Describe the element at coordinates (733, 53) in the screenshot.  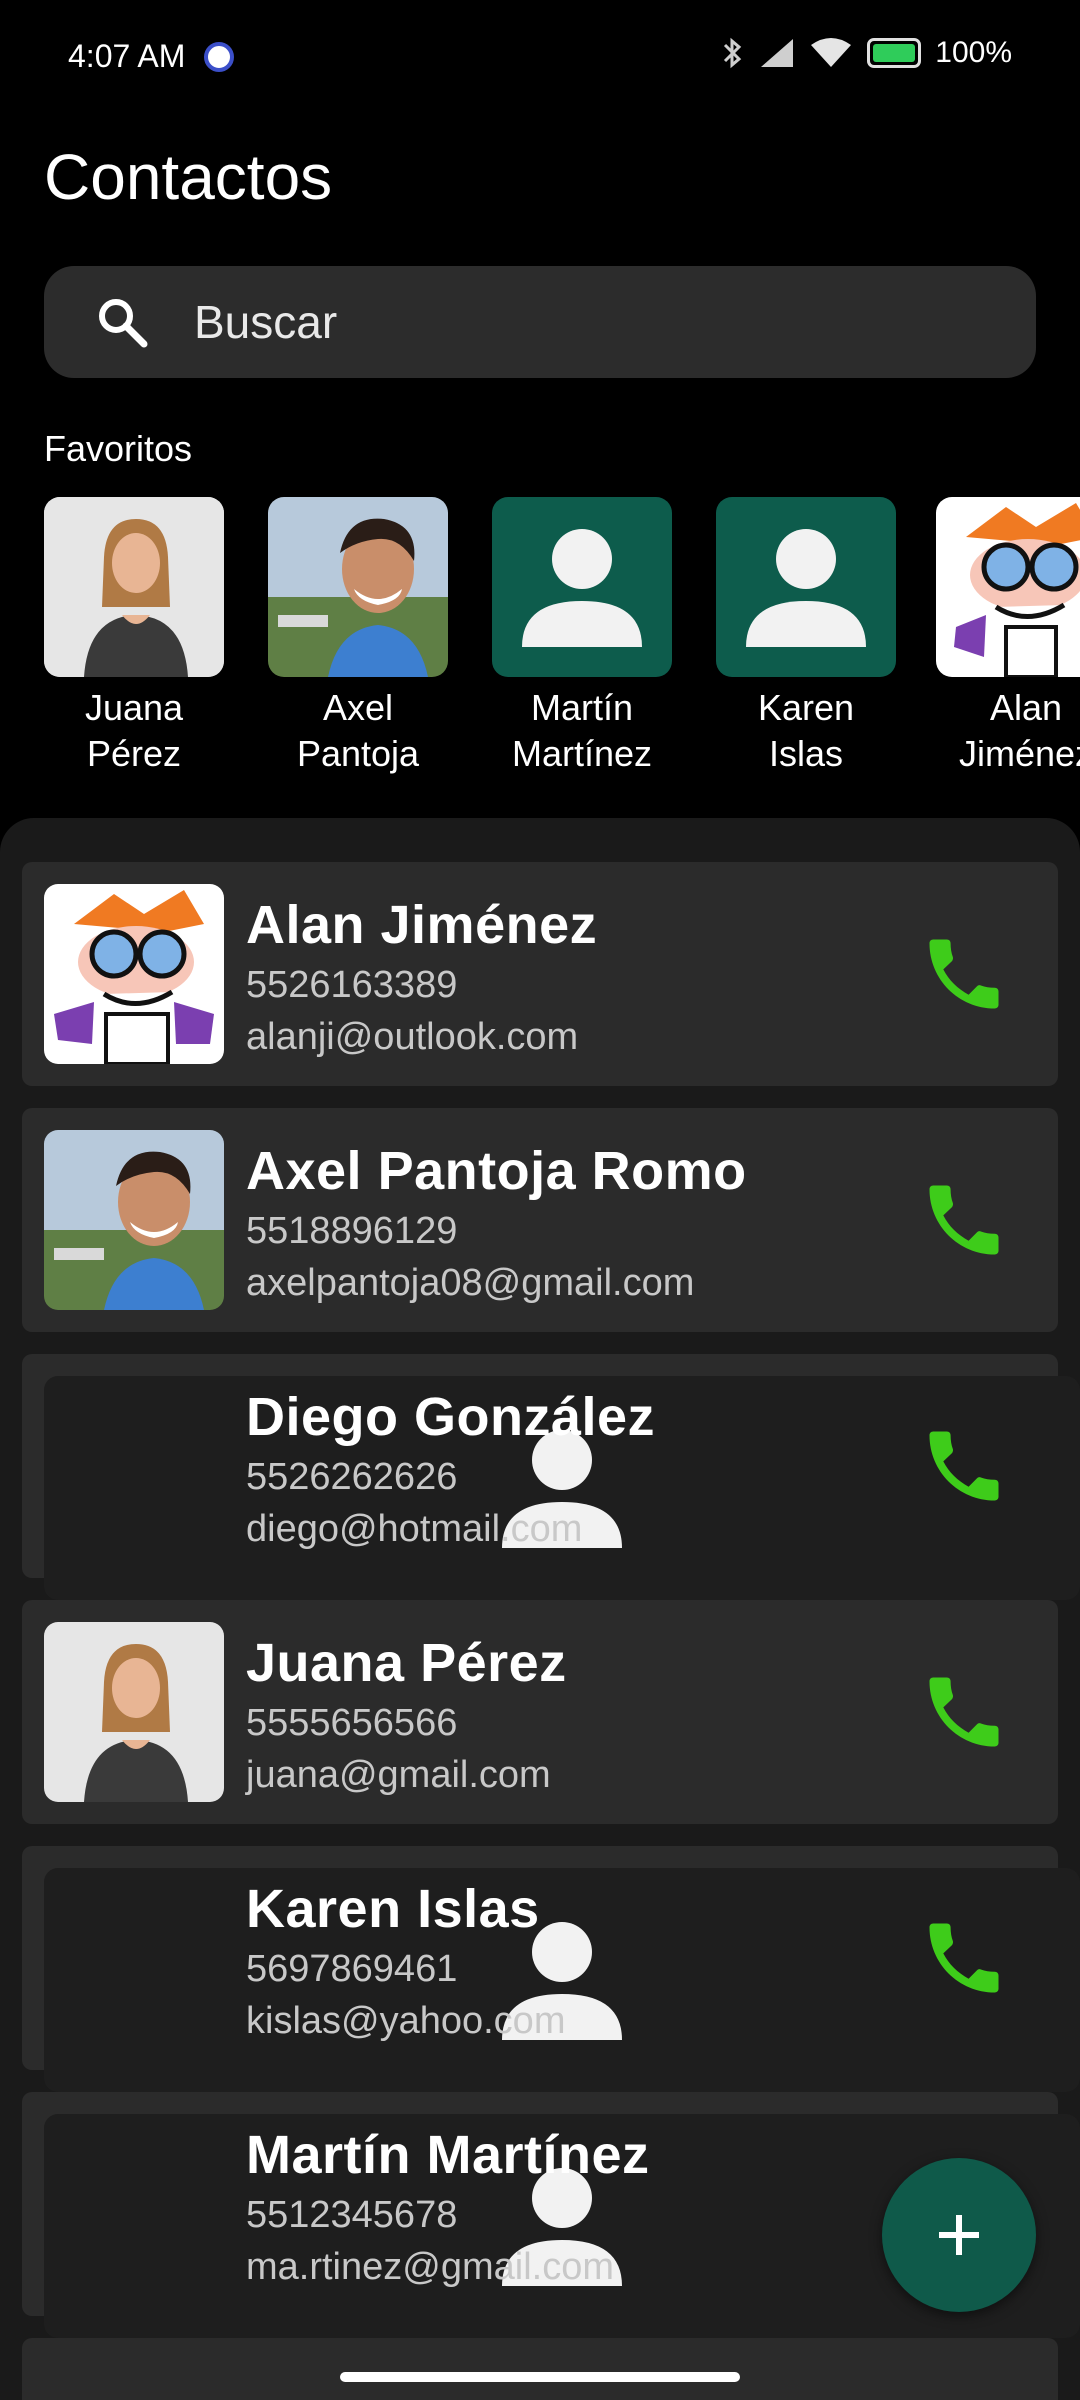
I see `bluetooth-icon` at that location.